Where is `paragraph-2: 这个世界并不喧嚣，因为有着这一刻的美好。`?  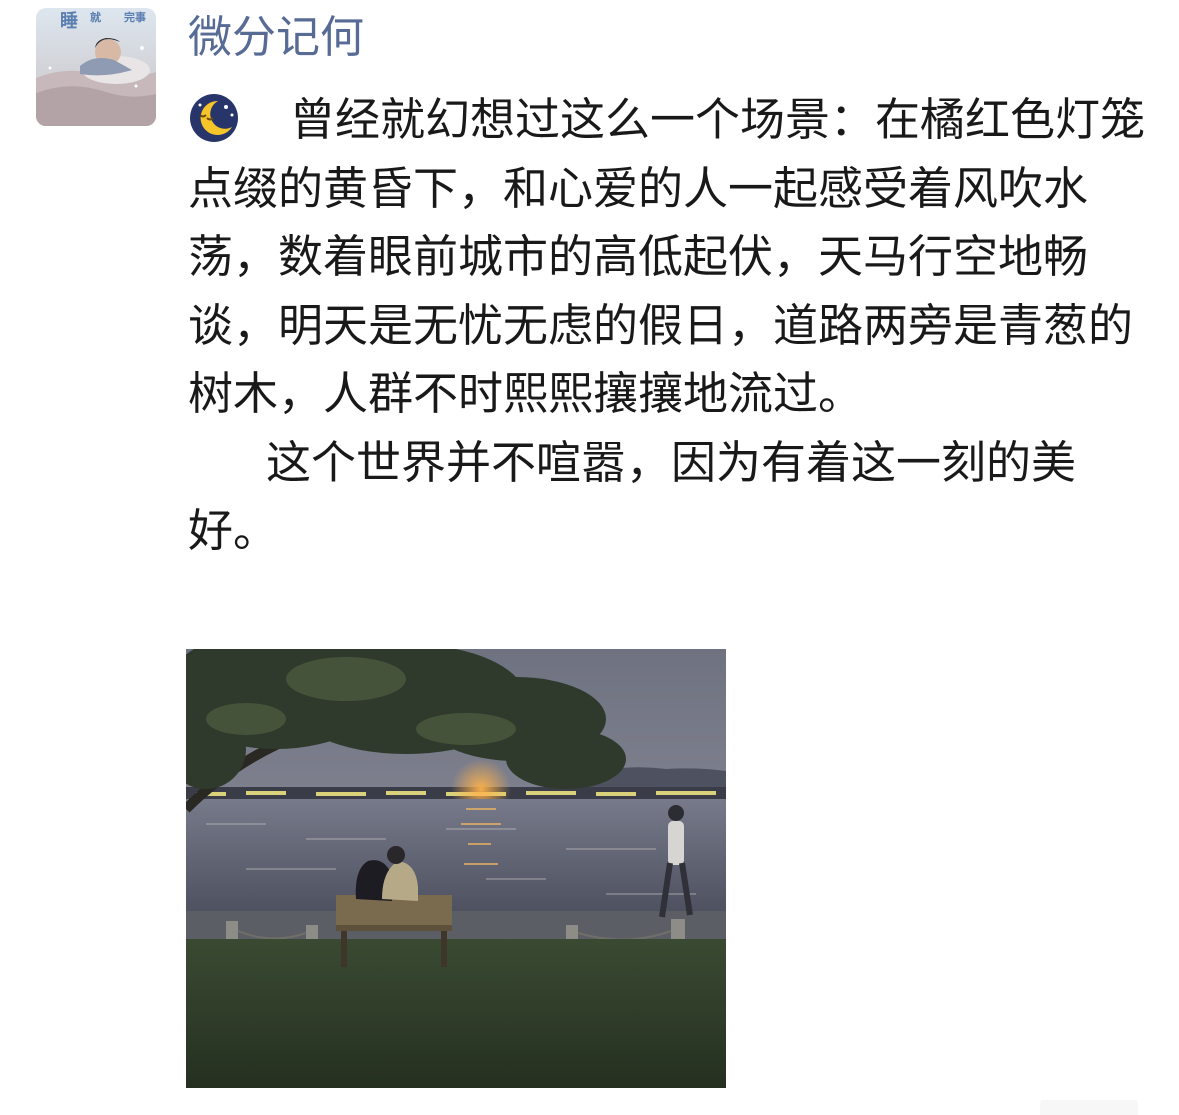
paragraph-2: 这个世界并不喧嚣，因为有着这一刻的美好。 is located at coordinates (670, 497).